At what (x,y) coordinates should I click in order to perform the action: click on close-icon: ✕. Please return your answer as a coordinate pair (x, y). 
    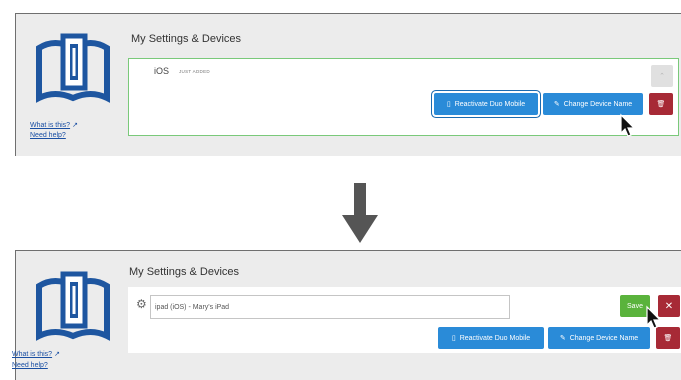
    Looking at the image, I should click on (669, 306).